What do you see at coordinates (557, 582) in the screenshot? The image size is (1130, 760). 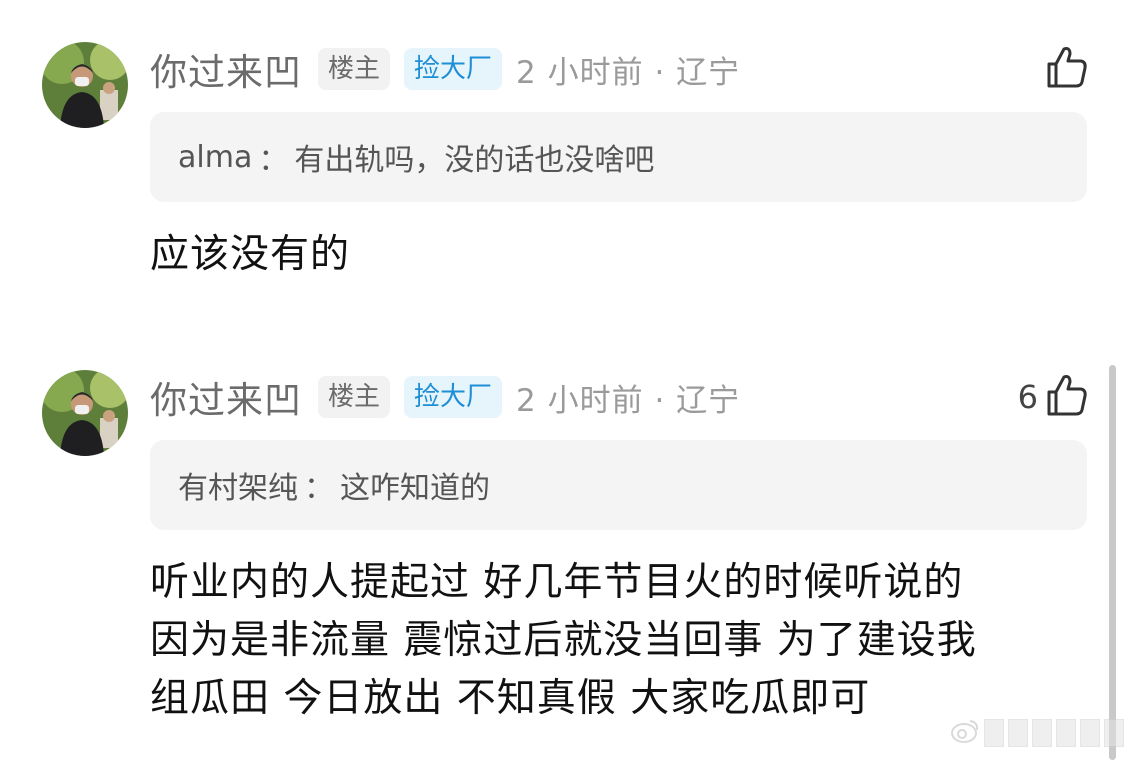 I see `comment-body-line: 听业内的人提起过 好几年节目火的时候听说的` at bounding box center [557, 582].